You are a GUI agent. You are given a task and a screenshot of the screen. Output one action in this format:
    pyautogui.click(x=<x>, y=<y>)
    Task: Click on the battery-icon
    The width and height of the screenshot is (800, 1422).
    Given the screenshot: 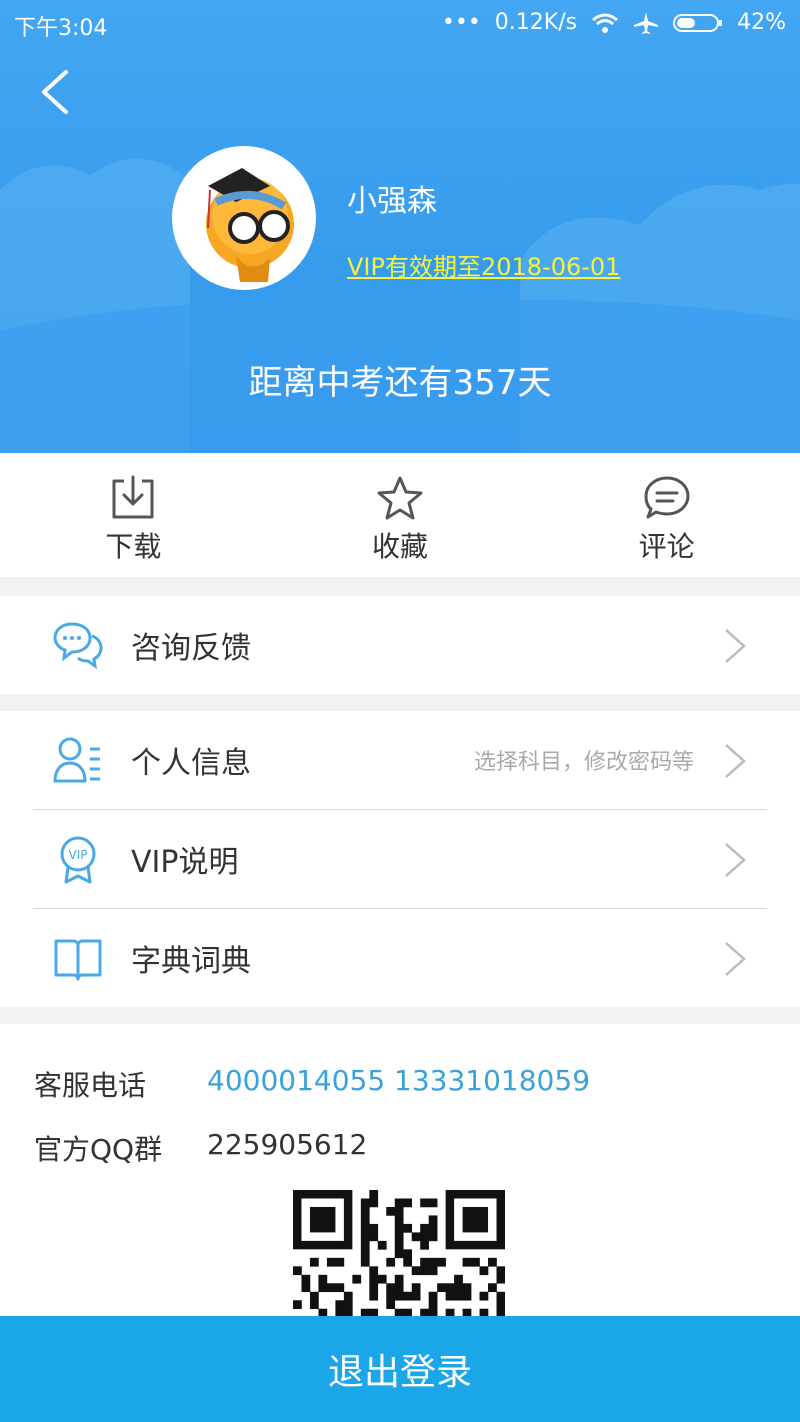 What is the action you would take?
    pyautogui.click(x=698, y=22)
    